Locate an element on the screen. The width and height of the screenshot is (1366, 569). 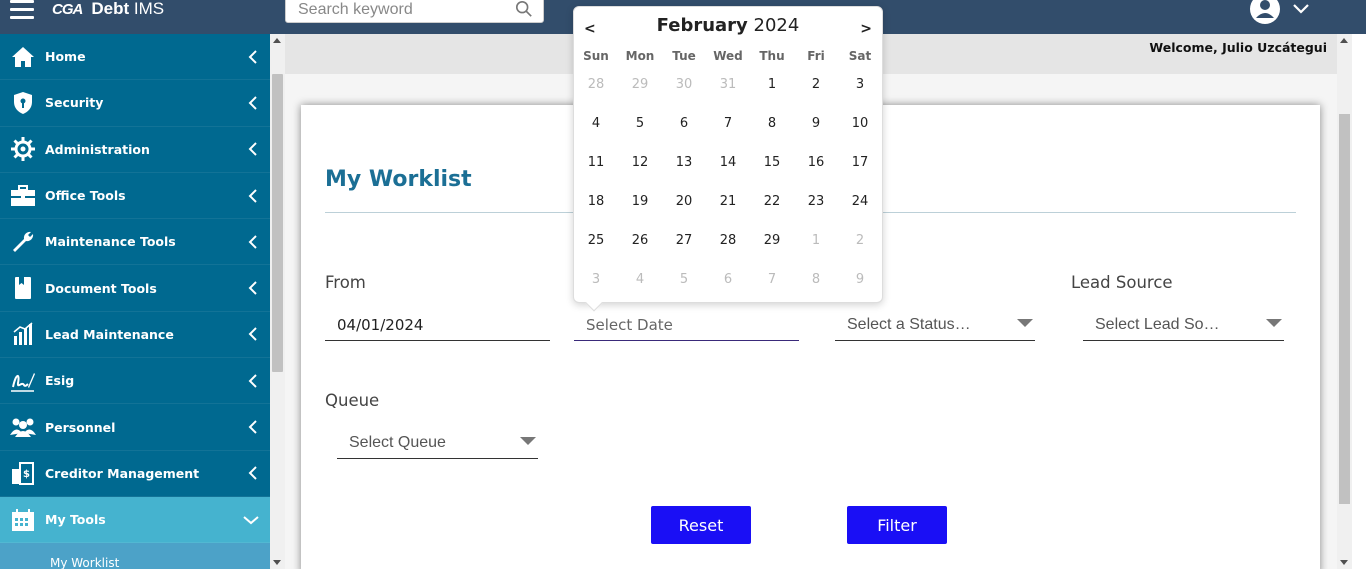
queue-label: Queue is located at coordinates (352, 400).